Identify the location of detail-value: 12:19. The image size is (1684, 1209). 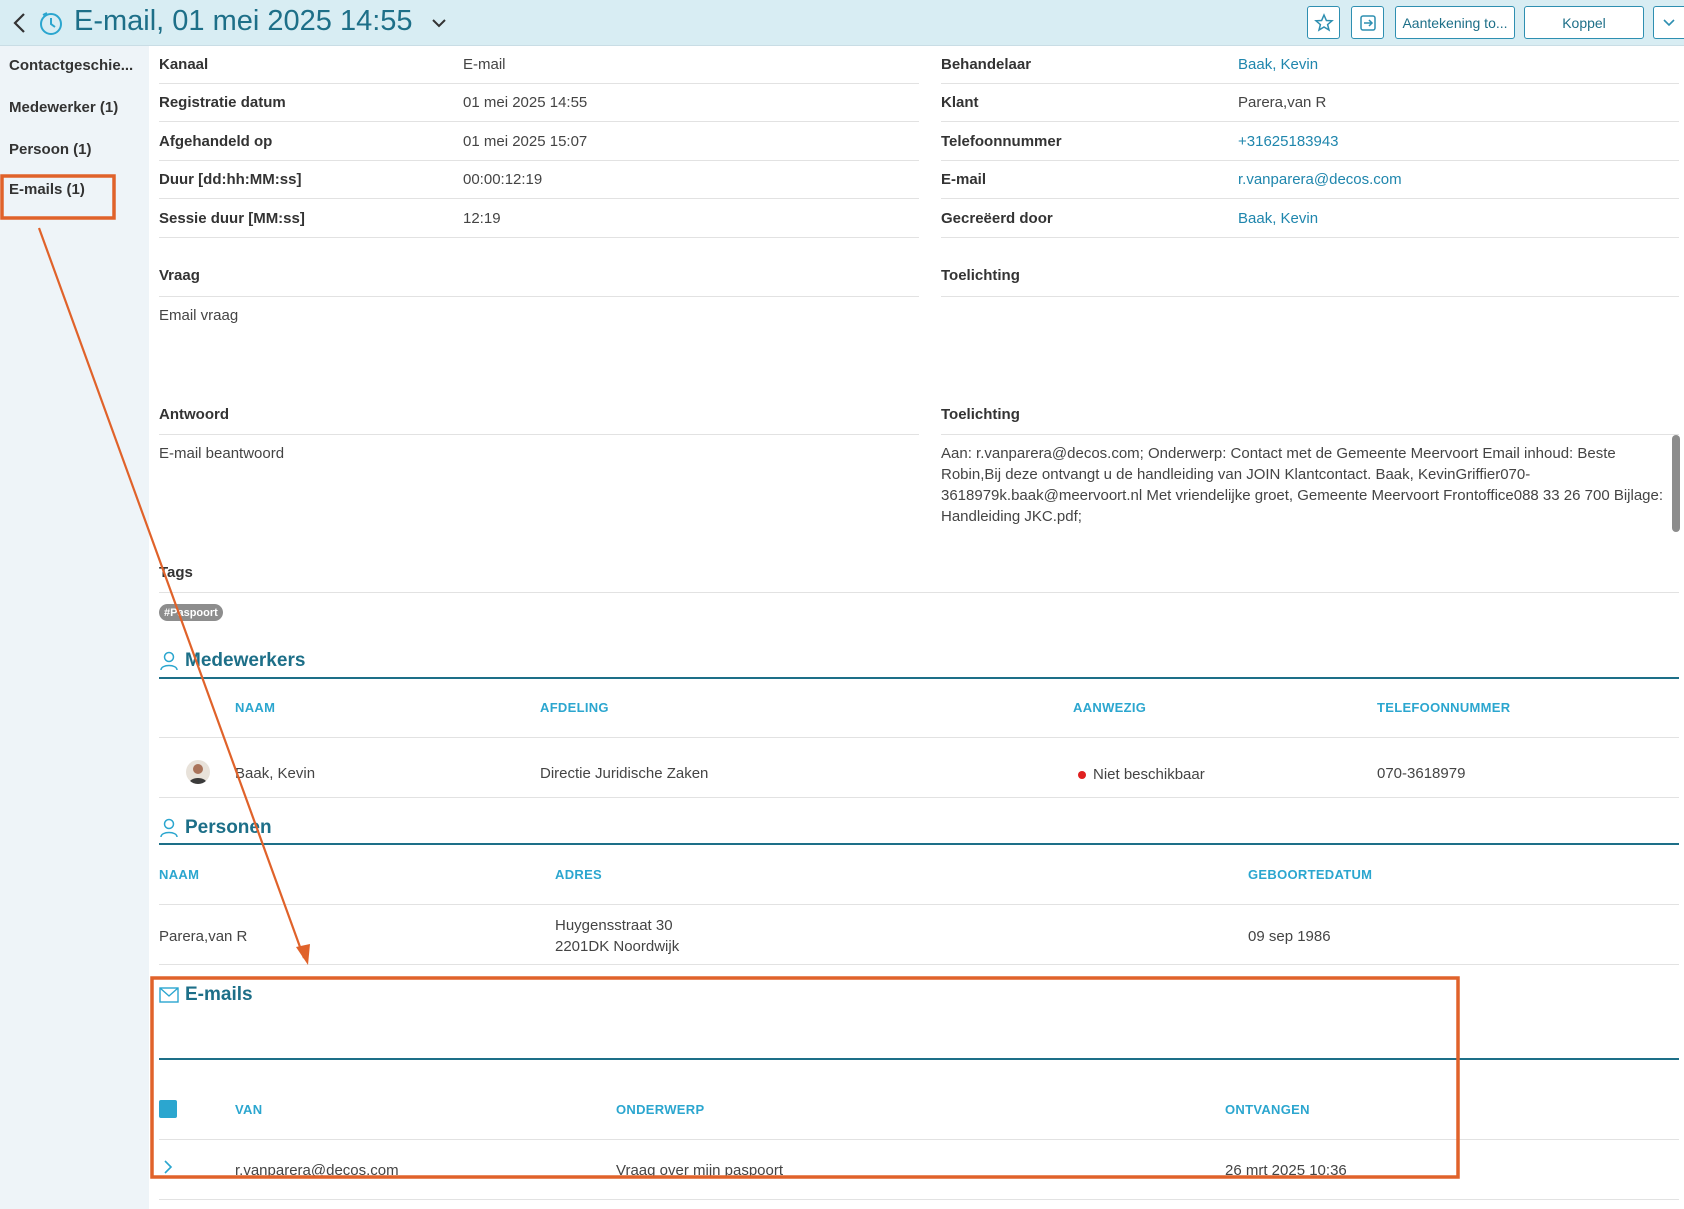
(482, 218).